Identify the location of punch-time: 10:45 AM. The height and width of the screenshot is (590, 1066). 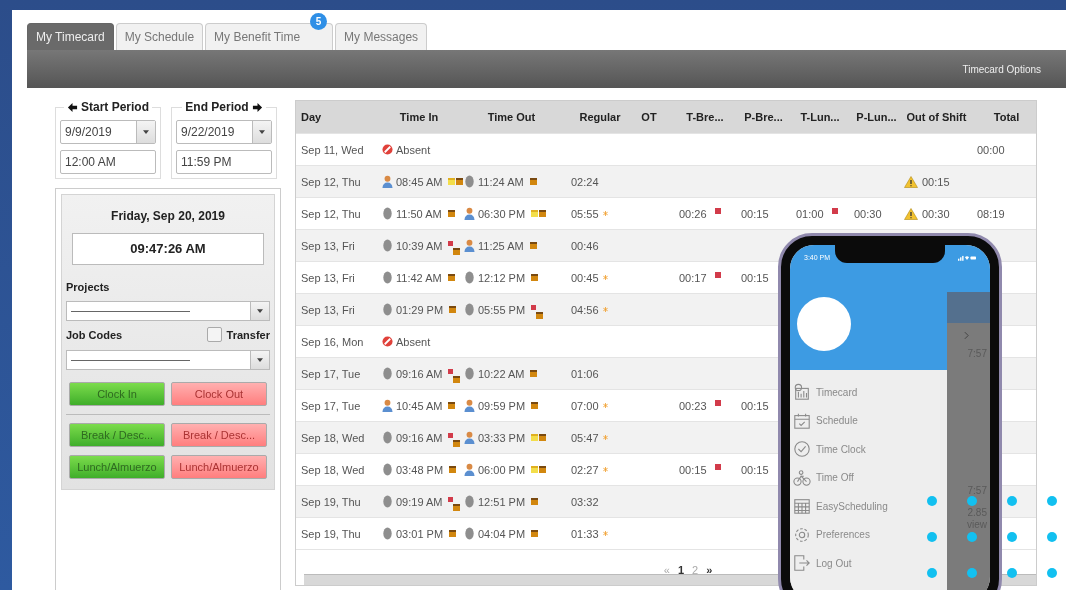
(419, 405).